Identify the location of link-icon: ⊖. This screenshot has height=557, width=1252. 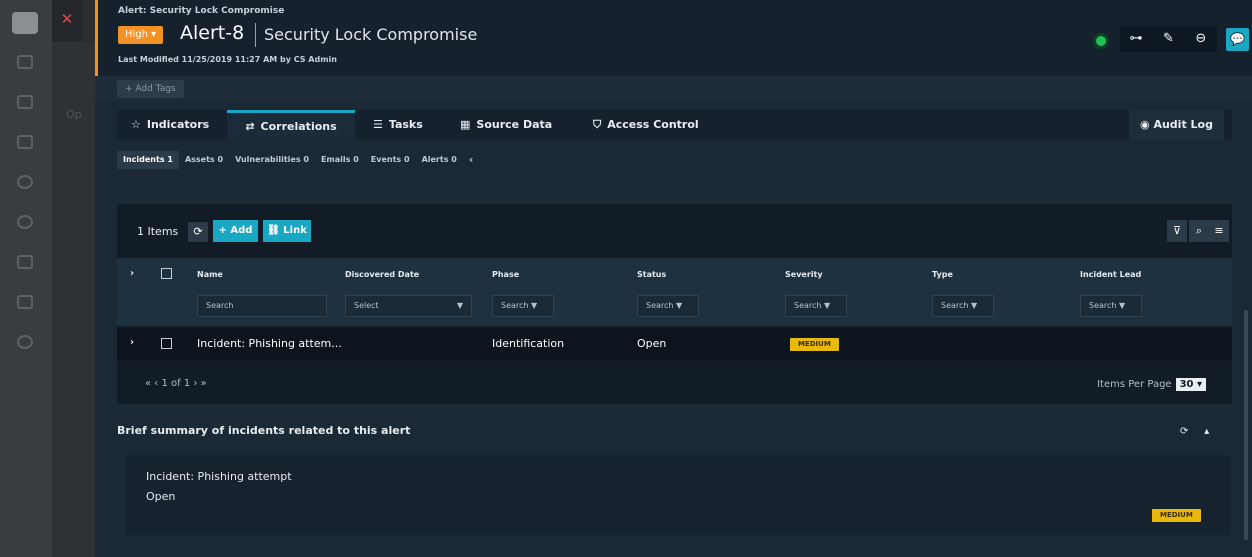
(1201, 39).